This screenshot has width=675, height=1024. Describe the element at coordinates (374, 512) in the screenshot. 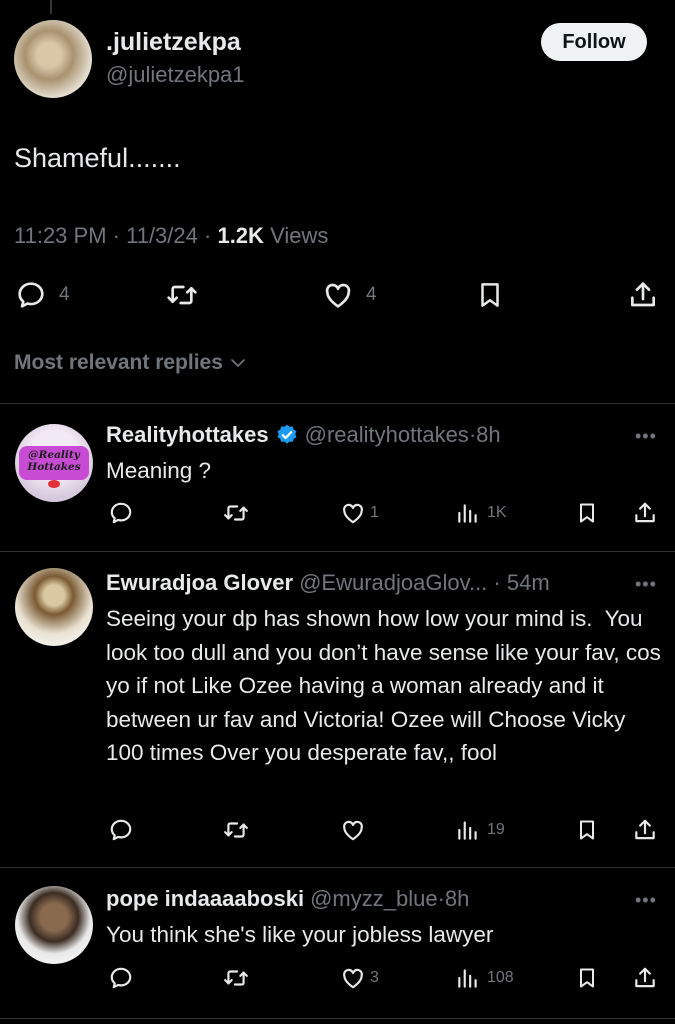

I see `like-count: 1` at that location.